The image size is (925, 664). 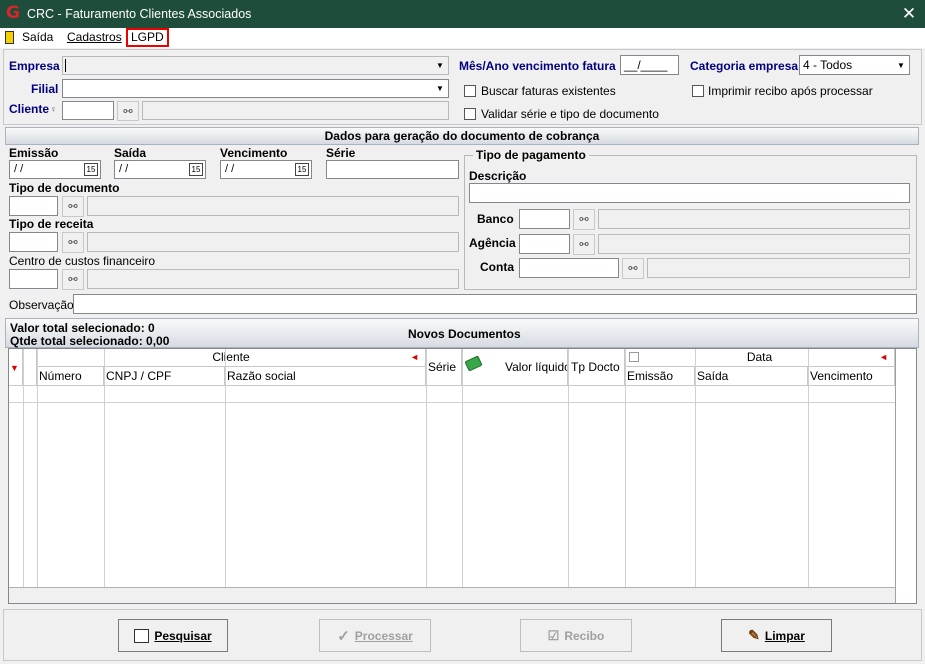 I want to click on cliente-lookup-binoculars-icon: ⚯, so click(x=128, y=111).